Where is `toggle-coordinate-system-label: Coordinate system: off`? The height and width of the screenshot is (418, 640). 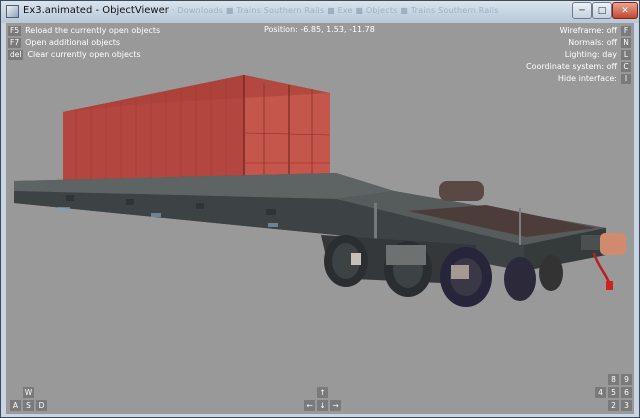 toggle-coordinate-system-label: Coordinate system: off is located at coordinates (571, 66).